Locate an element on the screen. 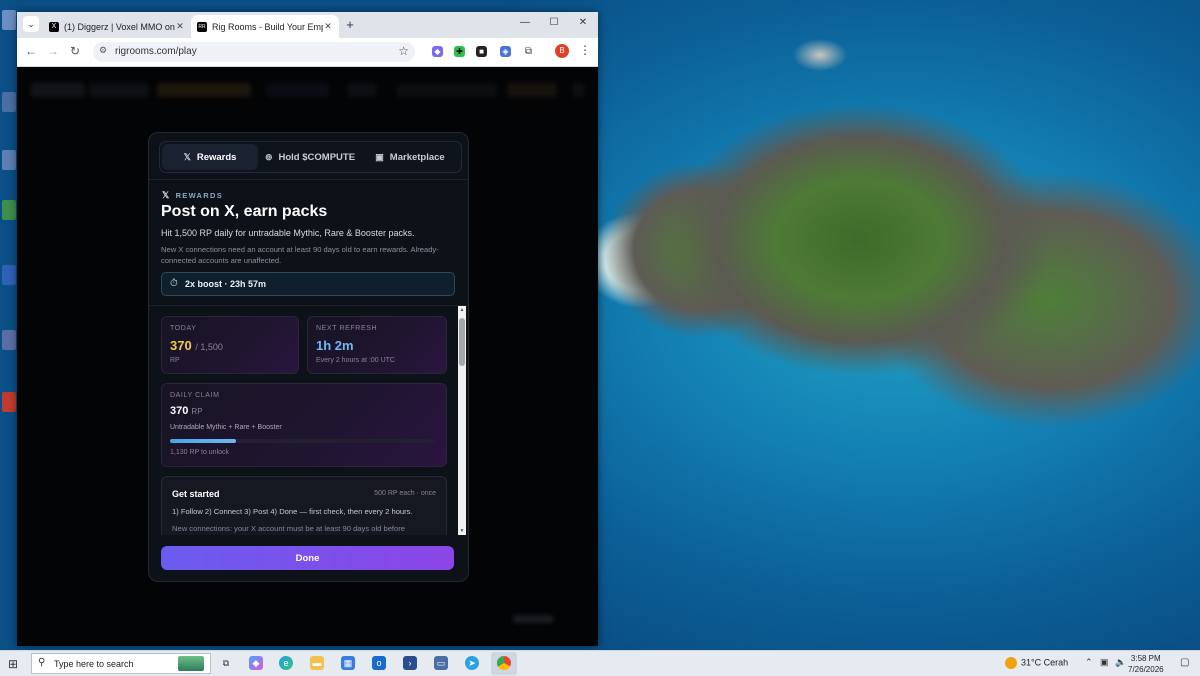 The width and height of the screenshot is (1200, 676). tab-rig-rooms: RR Rig Rooms - Build Your Empire ✕ is located at coordinates (265, 26).